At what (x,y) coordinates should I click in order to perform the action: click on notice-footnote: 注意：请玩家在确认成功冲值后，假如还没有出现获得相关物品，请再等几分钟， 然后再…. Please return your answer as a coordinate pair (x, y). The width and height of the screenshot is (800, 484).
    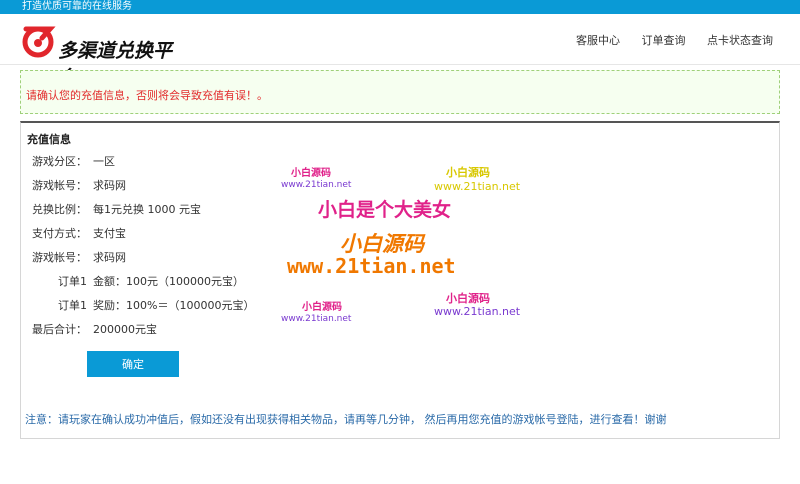
    Looking at the image, I should click on (346, 419).